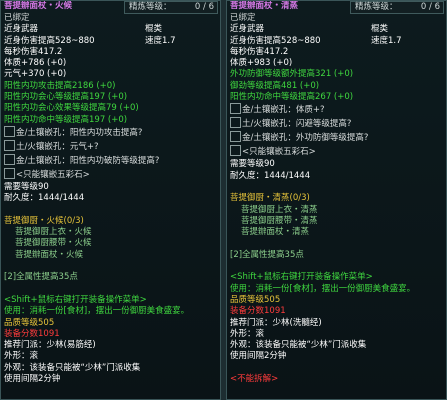 The height and width of the screenshot is (400, 447). Describe the element at coordinates (26, 186) in the screenshot. I see `stat-text: 需要等级90` at that location.